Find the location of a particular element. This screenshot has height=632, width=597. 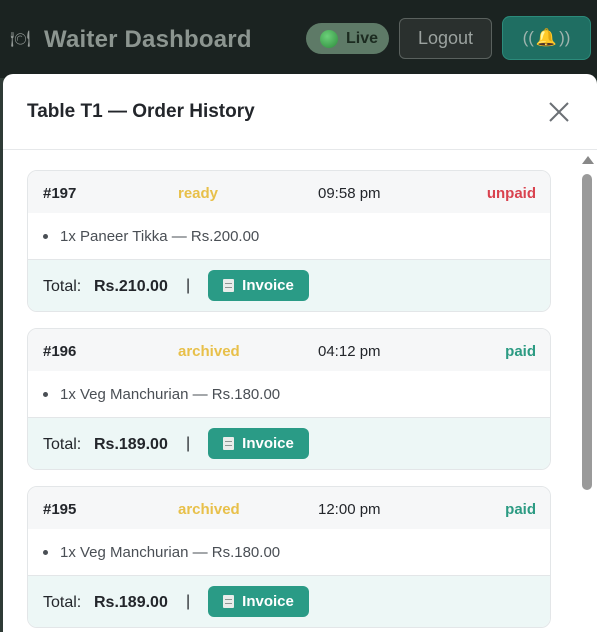

bell-waves-left: (( is located at coordinates (528, 37).